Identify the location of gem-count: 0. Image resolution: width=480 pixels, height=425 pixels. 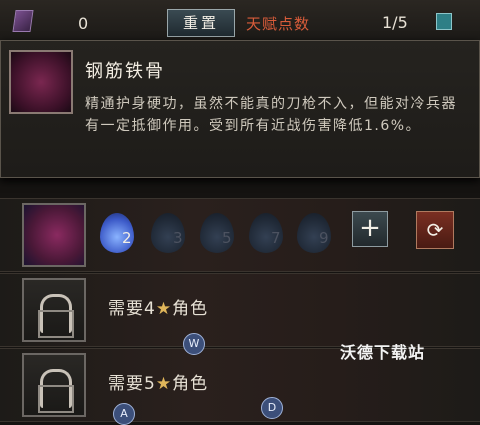
(83, 23).